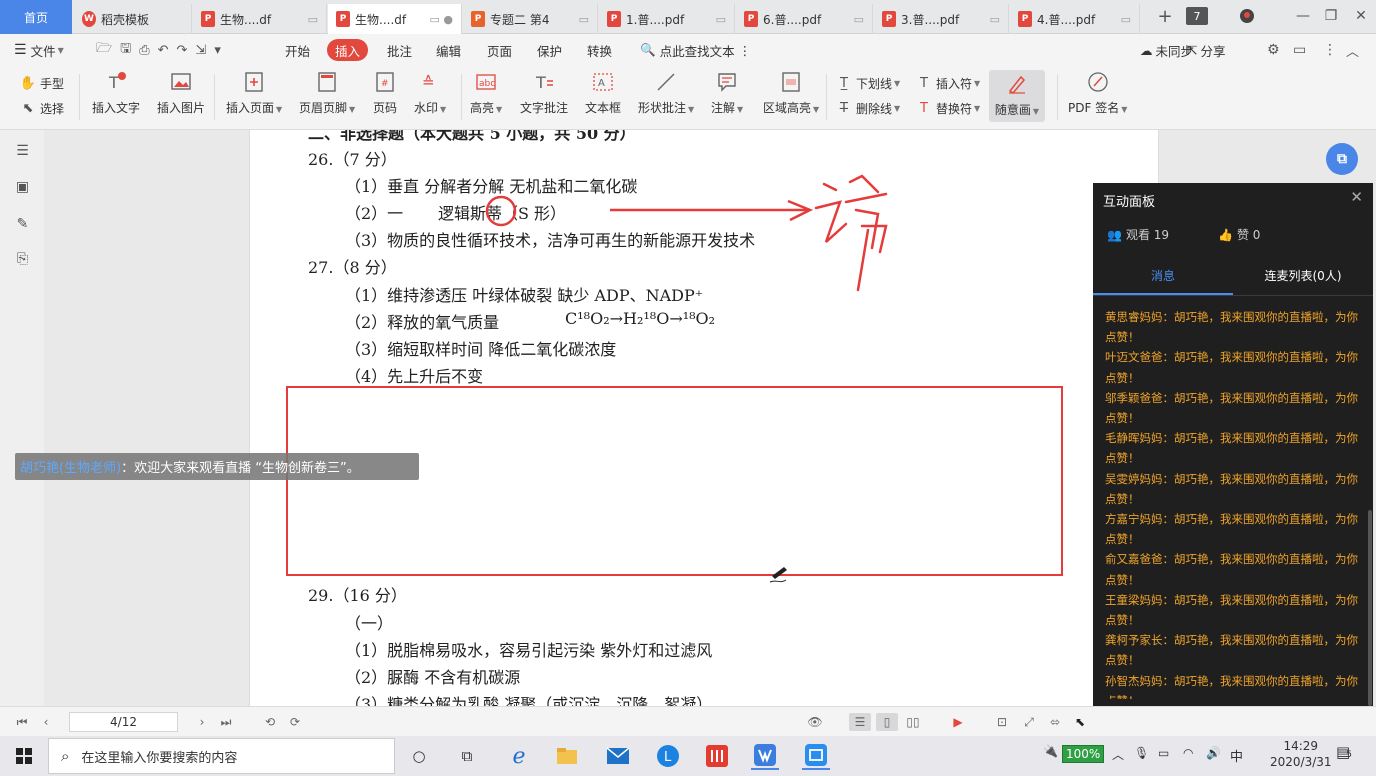  What do you see at coordinates (1118, 754) in the screenshot?
I see `show-hidden-icons: ︿` at bounding box center [1118, 754].